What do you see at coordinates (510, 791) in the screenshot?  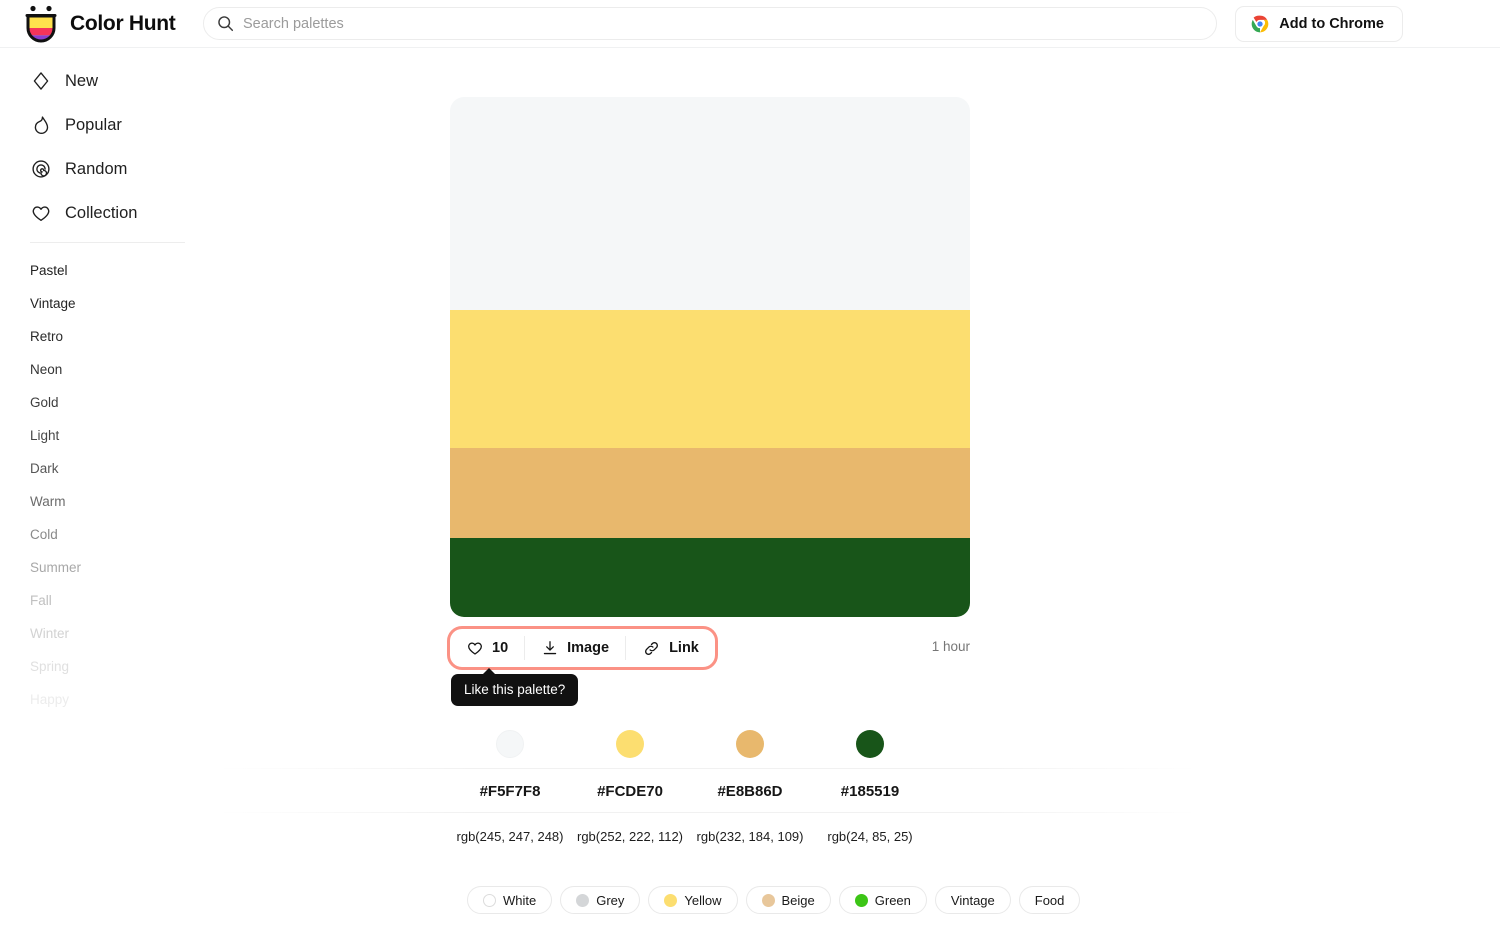 I see `hex-code-1: #F5F7F8` at bounding box center [510, 791].